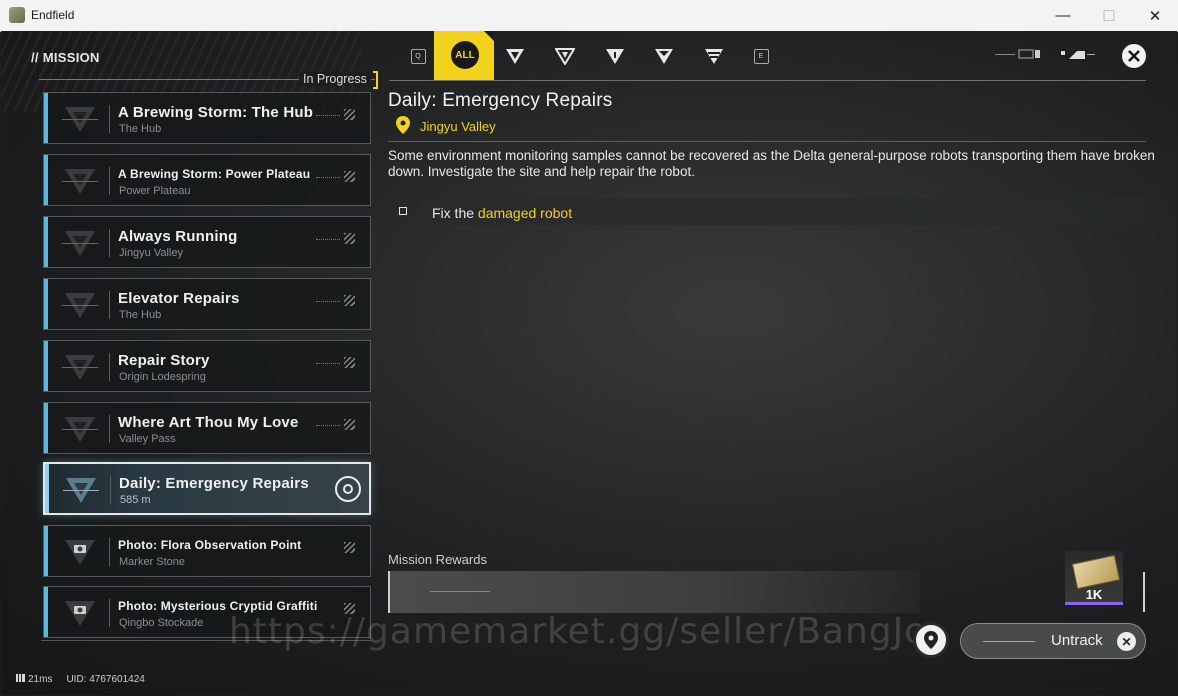 The height and width of the screenshot is (696, 1178). I want to click on prev-filter-key: Q, so click(418, 56).